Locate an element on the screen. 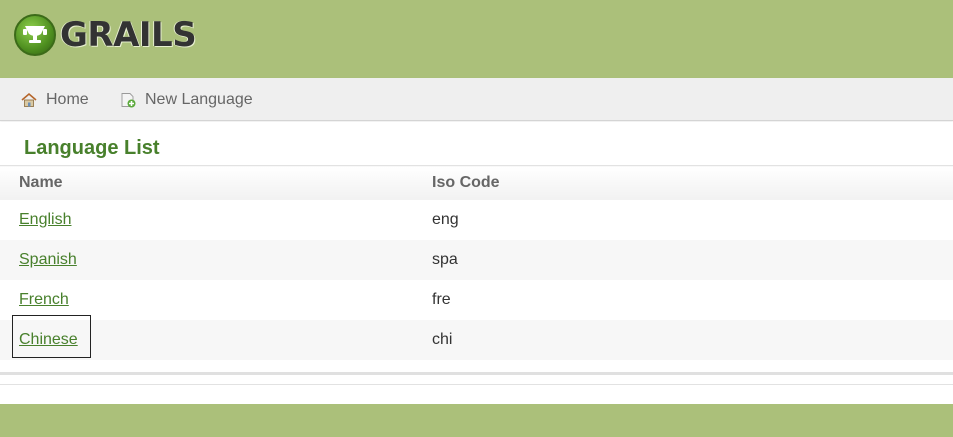 This screenshot has height=437, width=953. table-row: Chinese chi is located at coordinates (476, 337).